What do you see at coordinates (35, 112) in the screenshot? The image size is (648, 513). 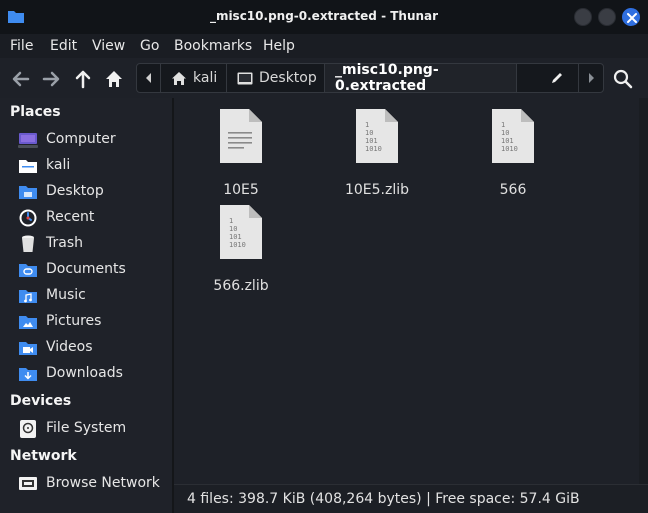 I see `sidebar-header-places: Places` at bounding box center [35, 112].